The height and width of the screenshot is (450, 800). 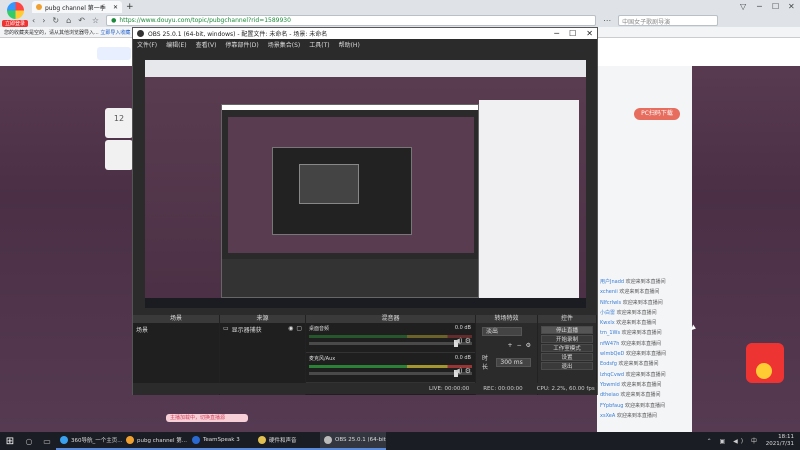 I want to click on forward-icon: ›, so click(x=43, y=20).